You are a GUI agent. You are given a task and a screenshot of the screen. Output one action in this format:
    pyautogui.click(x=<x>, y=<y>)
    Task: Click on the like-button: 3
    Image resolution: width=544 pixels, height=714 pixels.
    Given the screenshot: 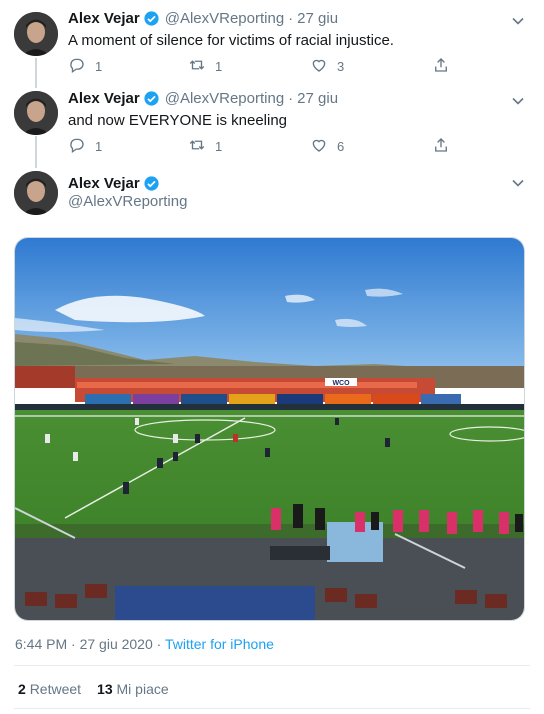 What is the action you would take?
    pyautogui.click(x=327, y=66)
    